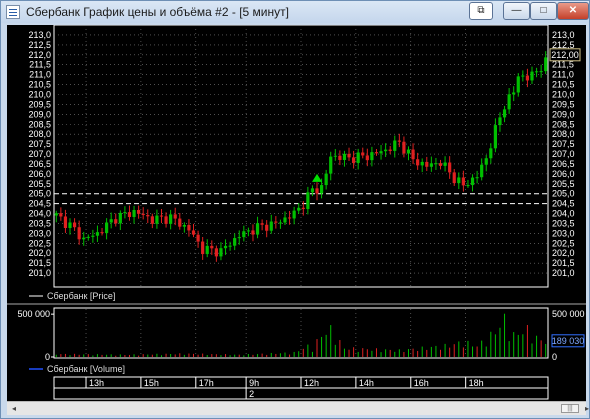 This screenshot has width=590, height=419. Describe the element at coordinates (481, 11) in the screenshot. I see `restore-document-button: ⧉` at that location.